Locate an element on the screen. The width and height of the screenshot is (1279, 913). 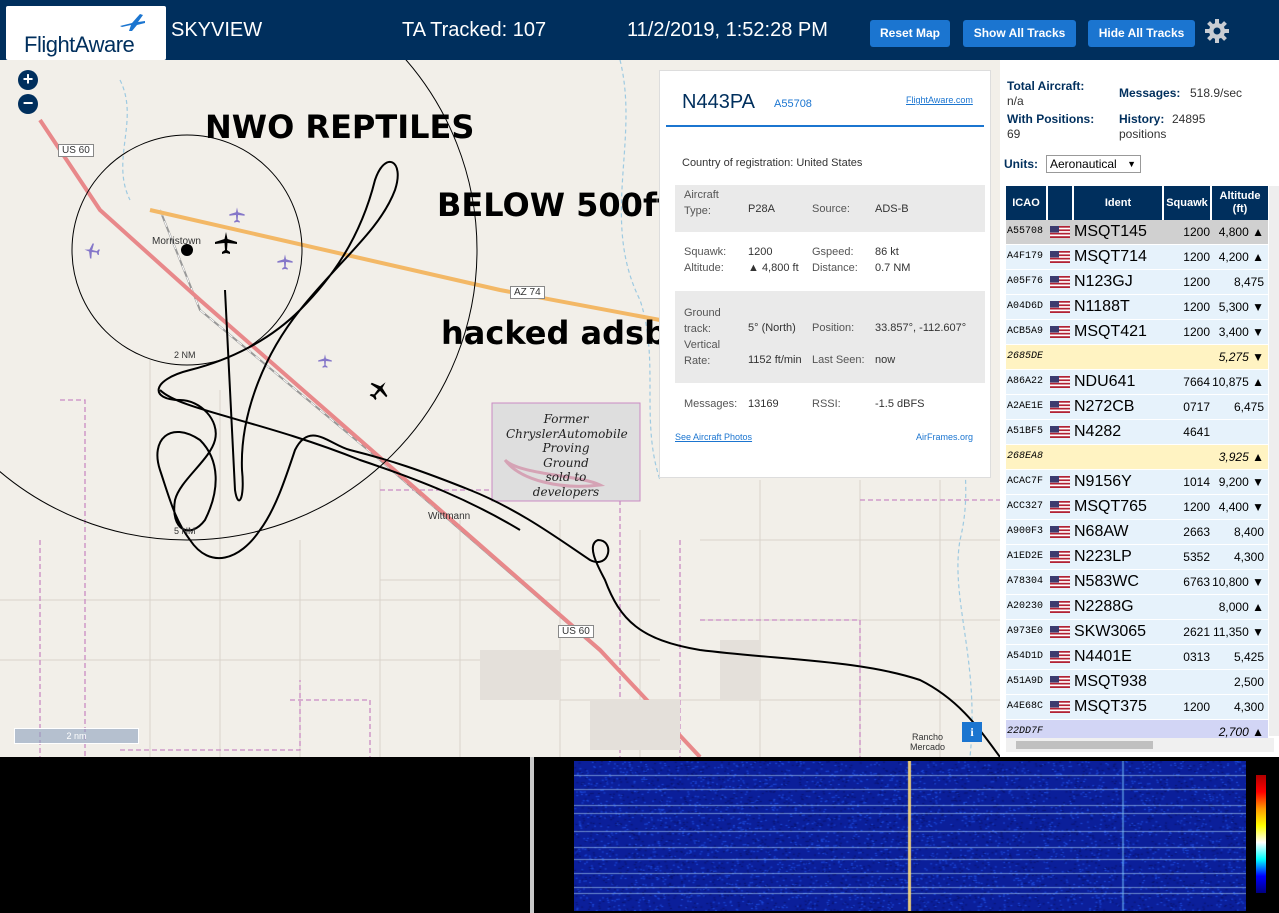
rssi-value: -1.5 dBFS is located at coordinates (900, 404).